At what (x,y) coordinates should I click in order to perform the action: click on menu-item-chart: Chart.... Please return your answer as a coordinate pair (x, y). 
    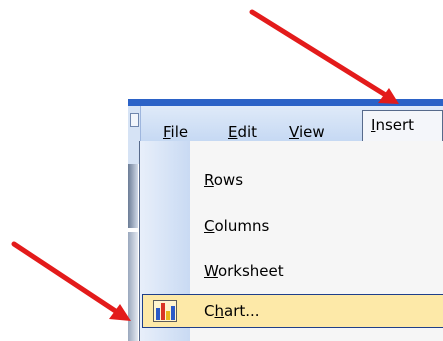
    Looking at the image, I should click on (232, 311).